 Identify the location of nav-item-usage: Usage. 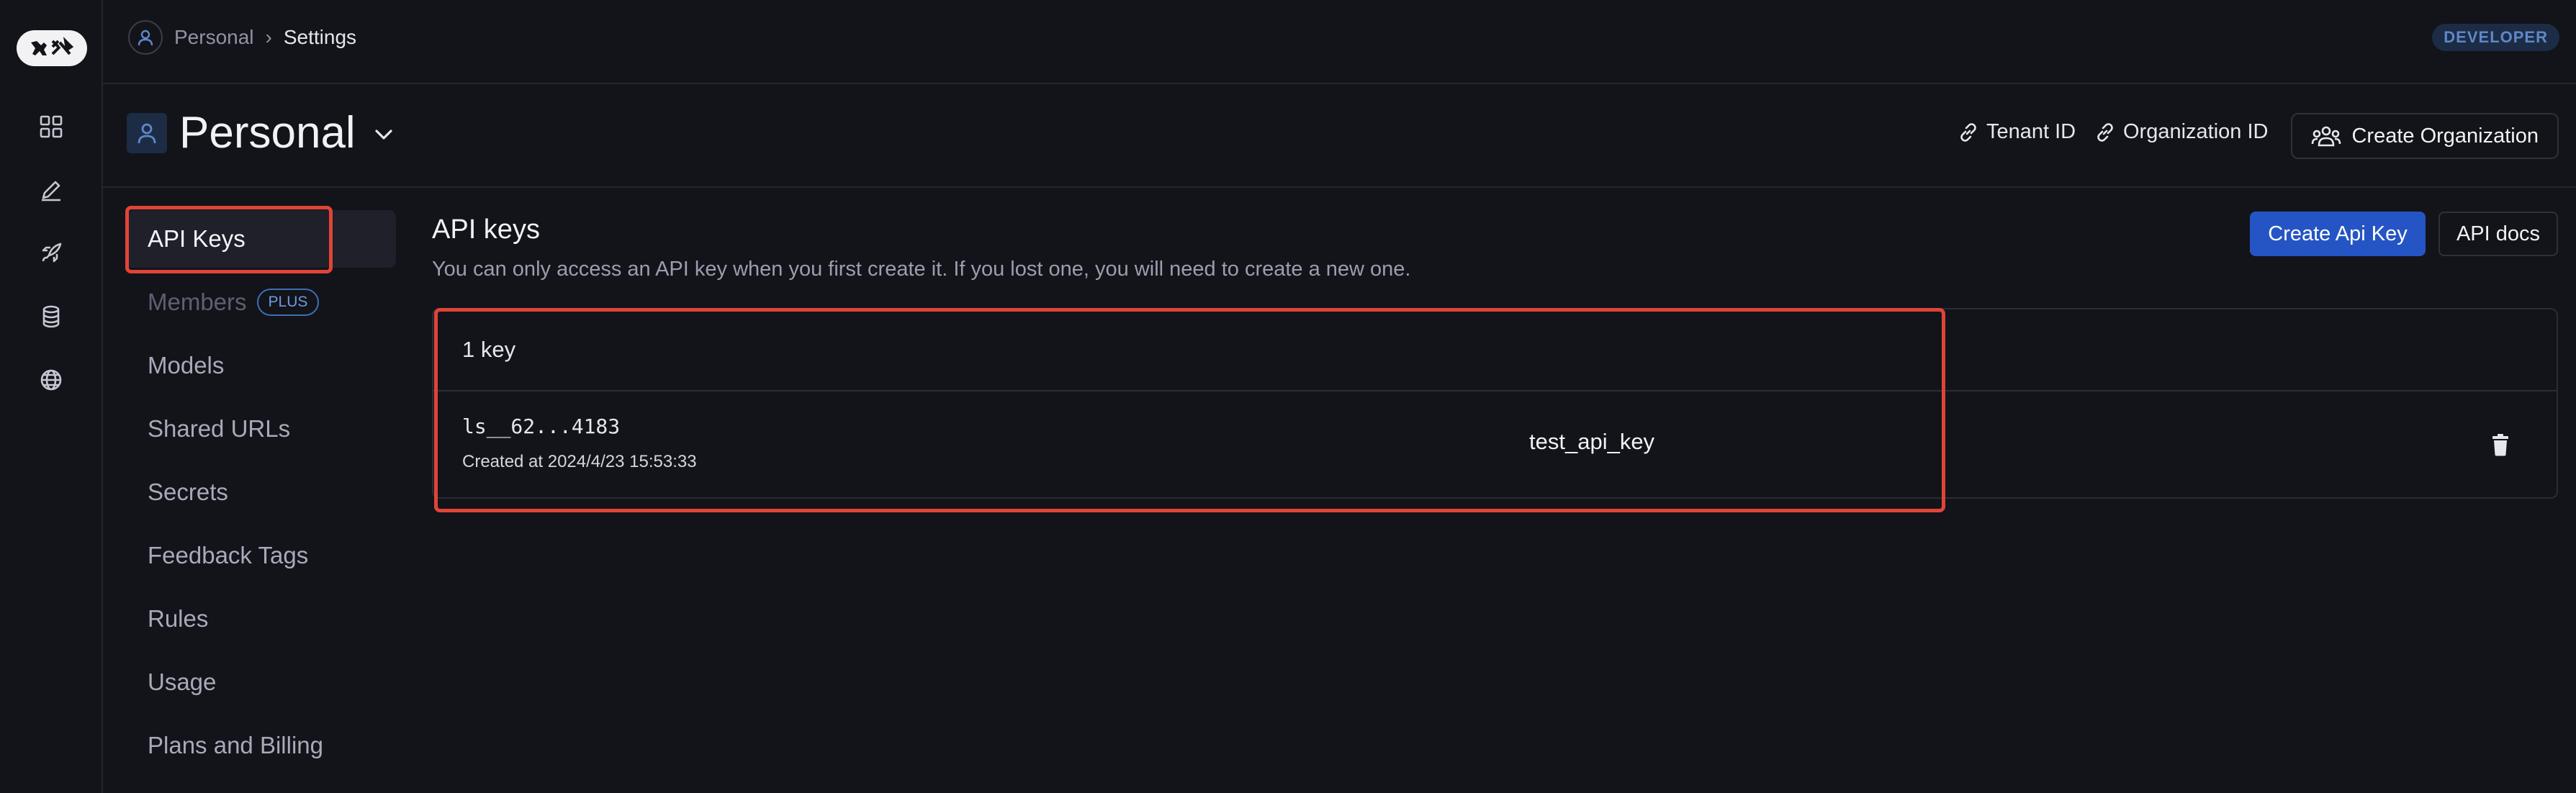
(261, 682).